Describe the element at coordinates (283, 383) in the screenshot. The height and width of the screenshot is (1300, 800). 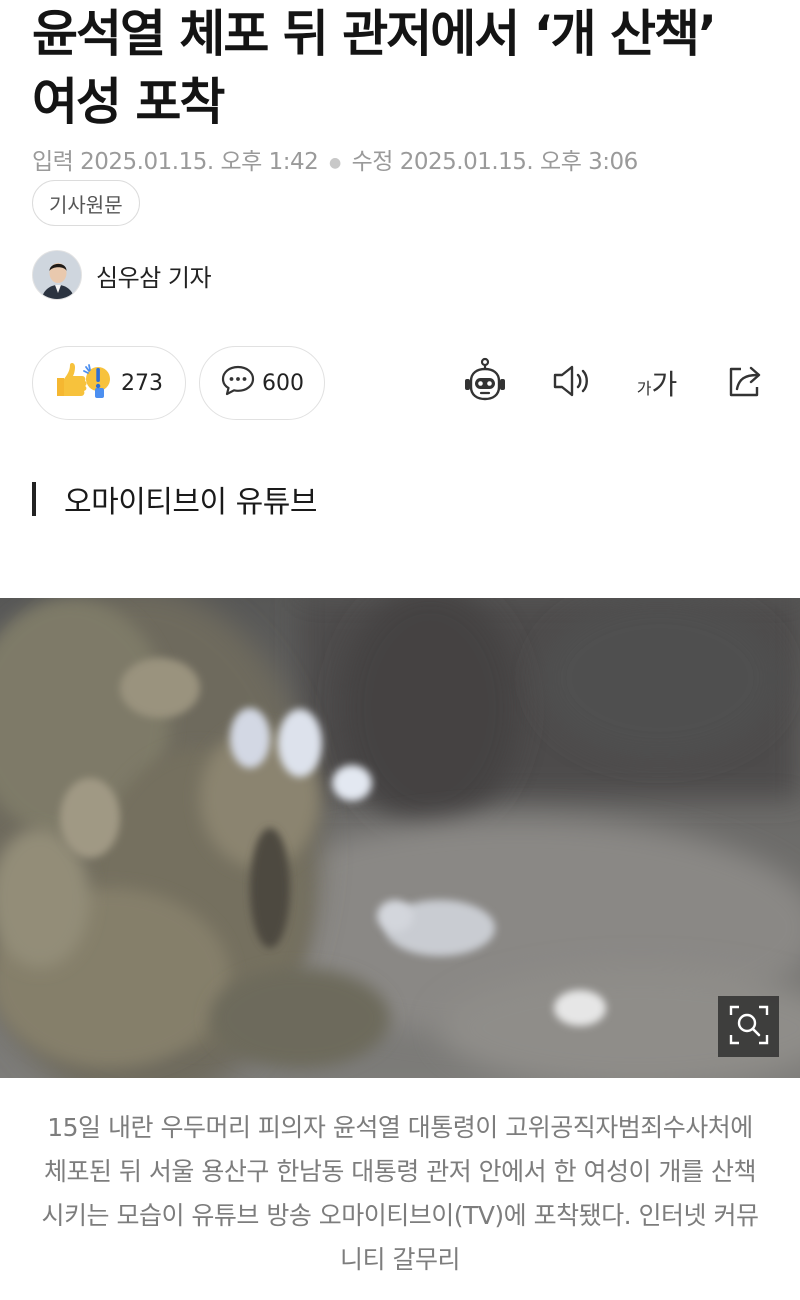
I see `comment-count: 600` at that location.